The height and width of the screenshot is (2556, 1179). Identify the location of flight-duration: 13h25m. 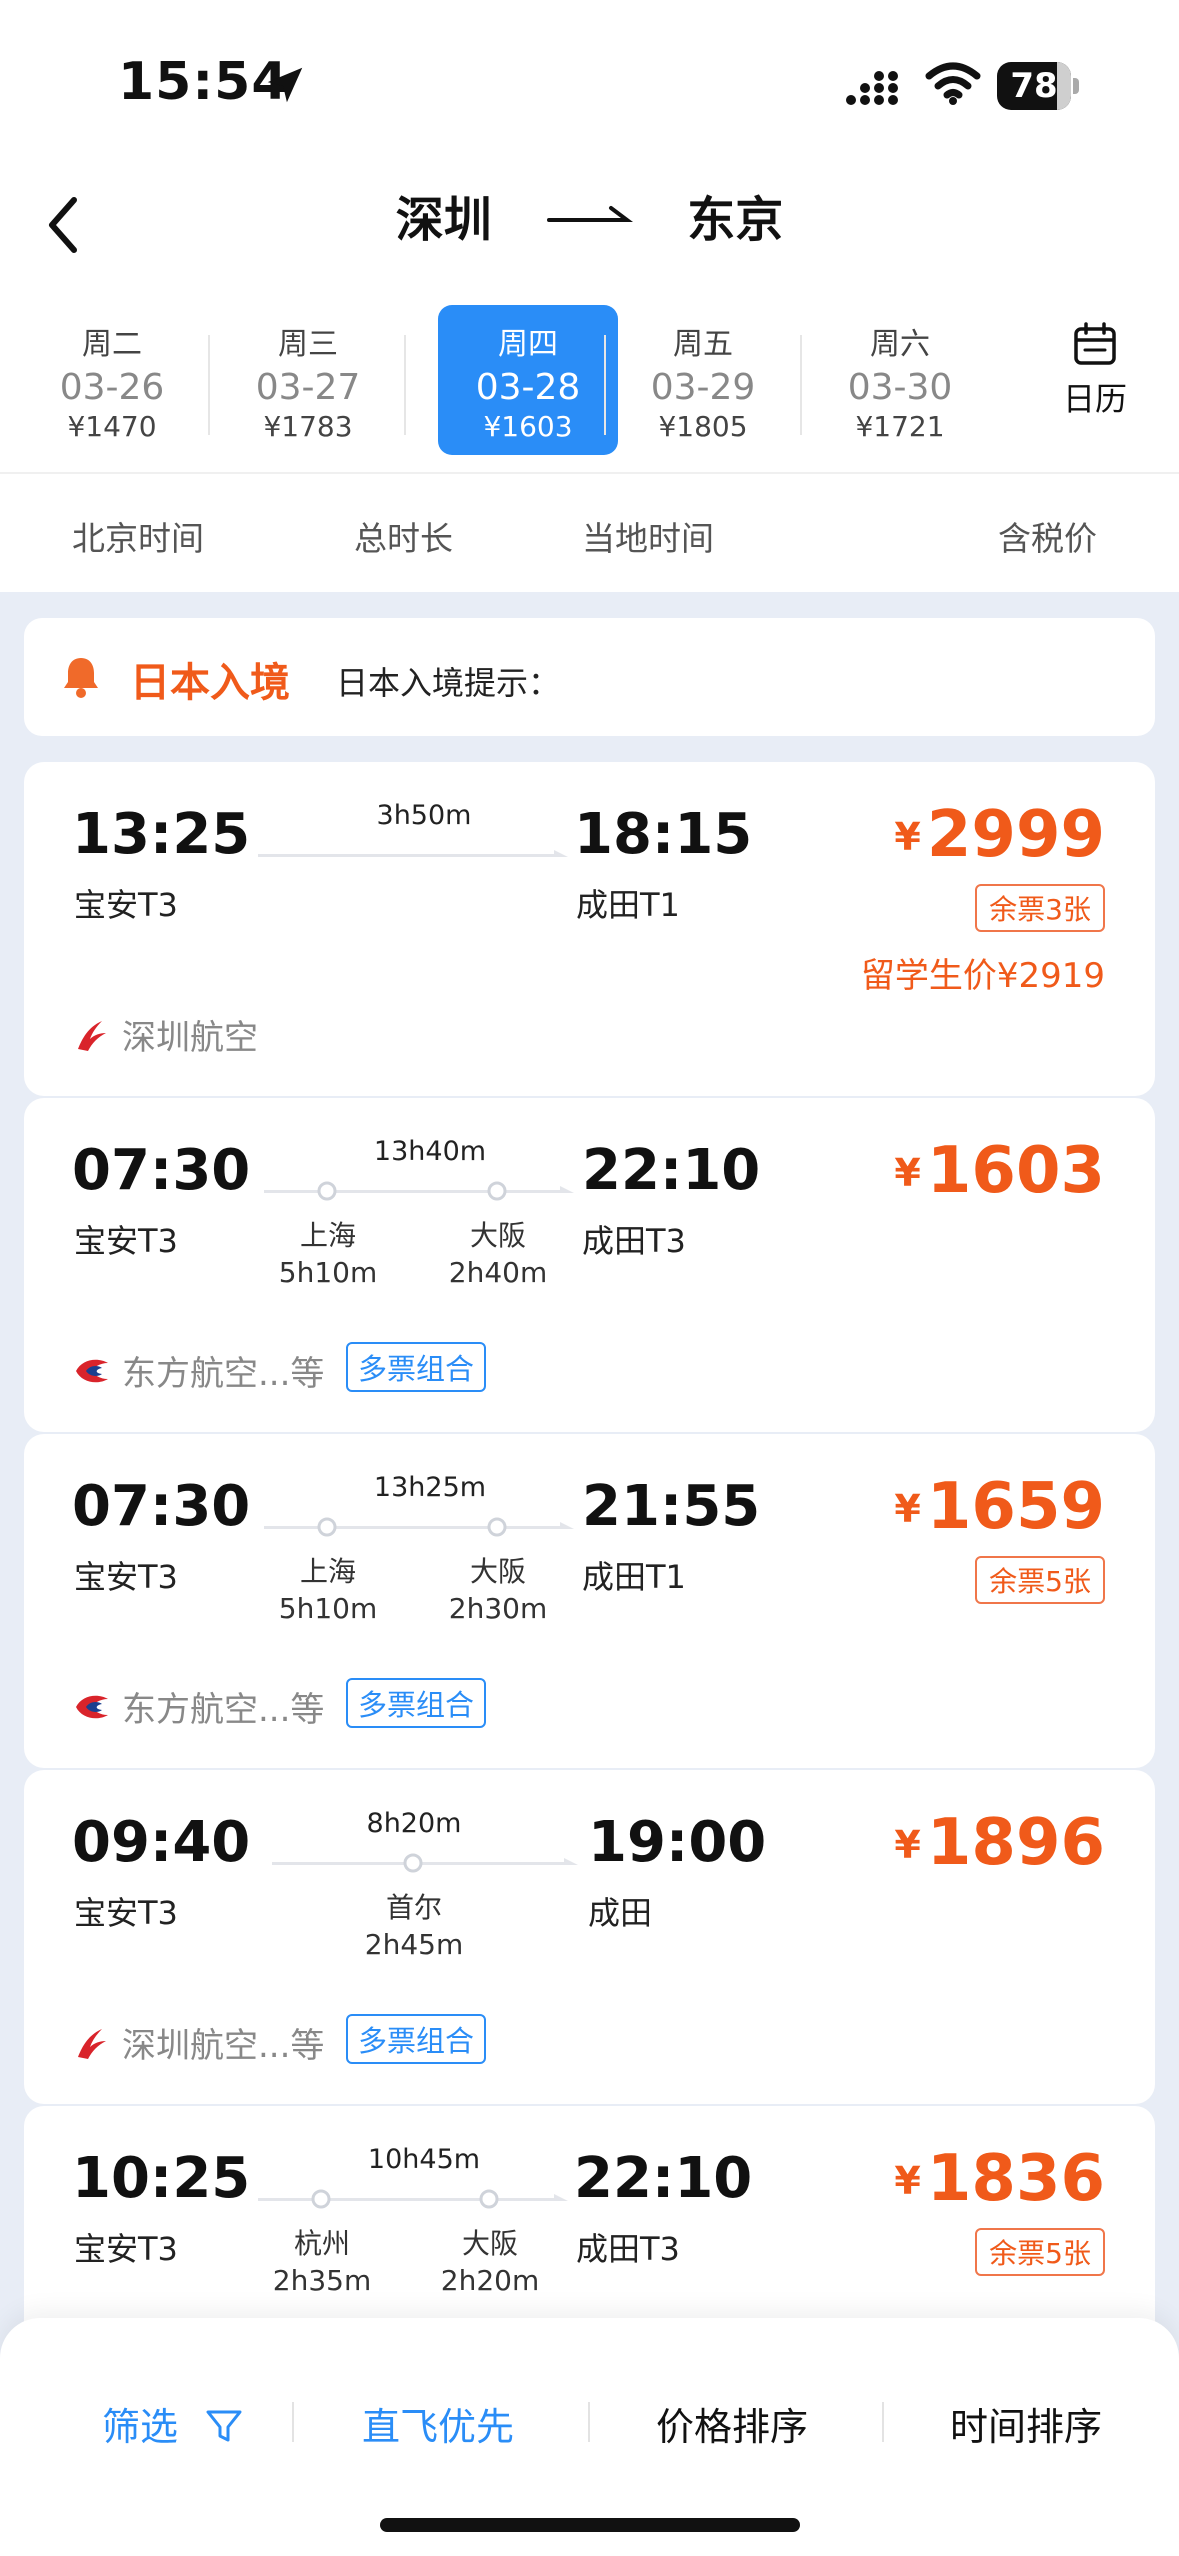
(430, 1487).